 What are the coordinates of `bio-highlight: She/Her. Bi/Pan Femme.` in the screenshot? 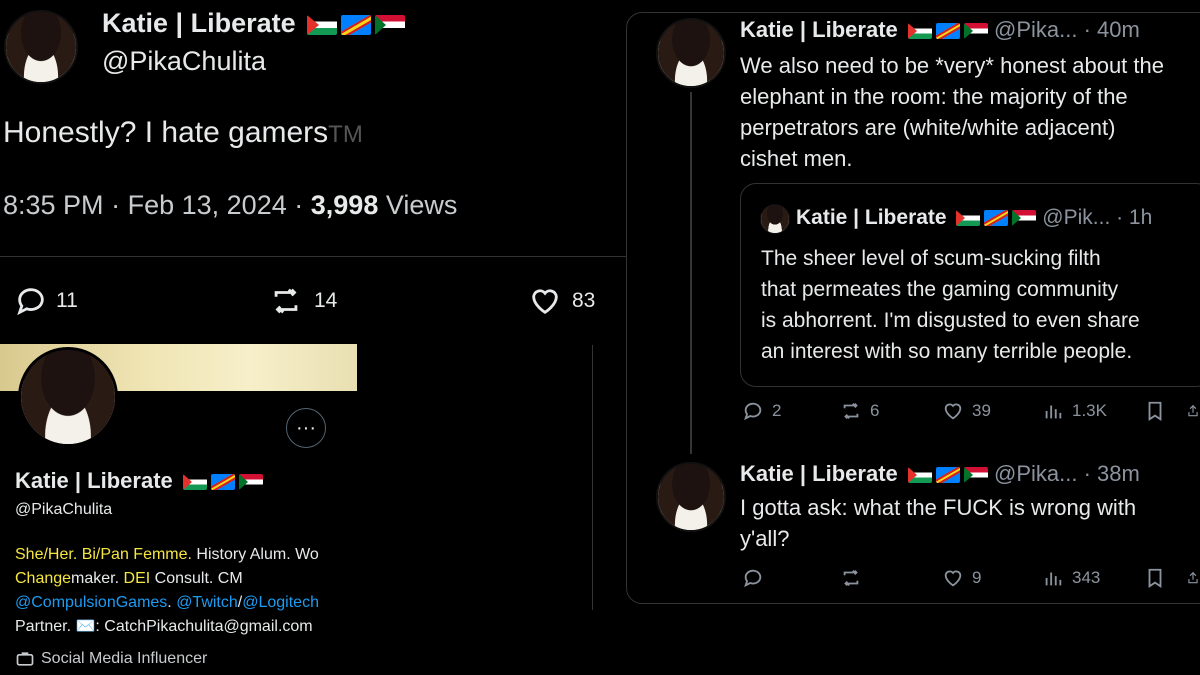 It's located at (103, 554).